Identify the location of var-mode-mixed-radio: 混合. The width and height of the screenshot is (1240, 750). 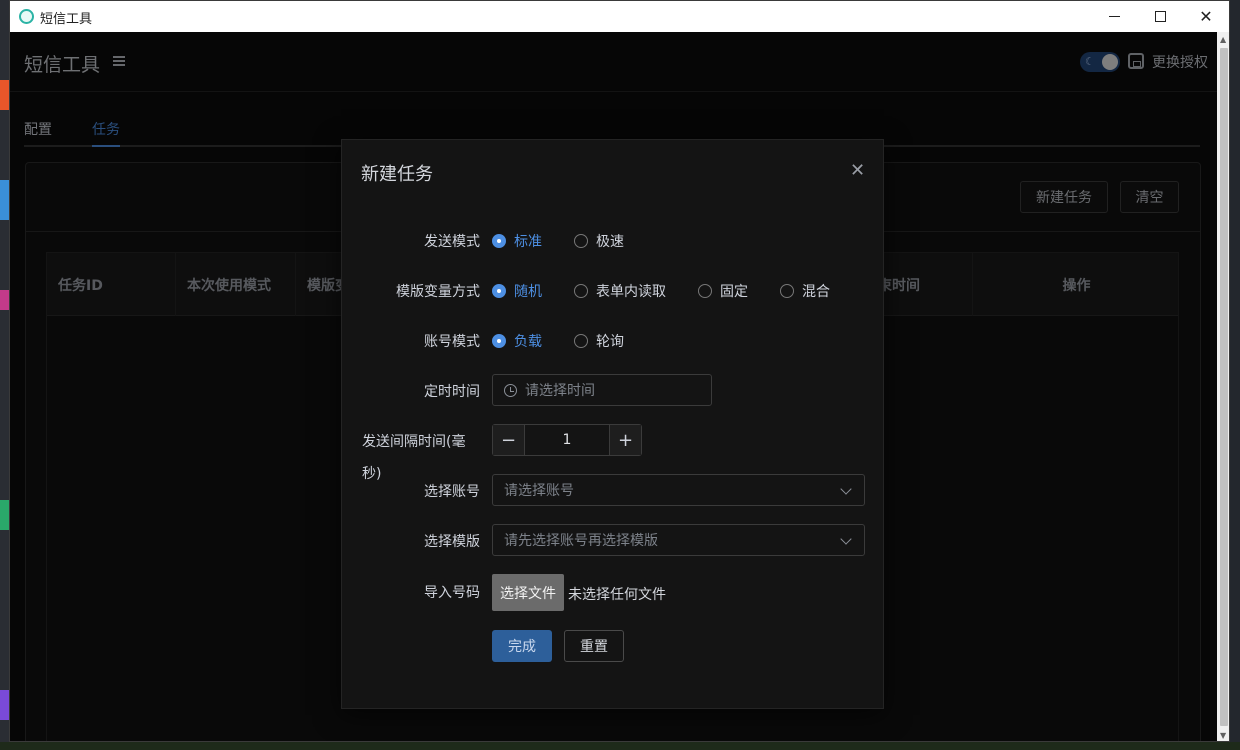
(805, 291).